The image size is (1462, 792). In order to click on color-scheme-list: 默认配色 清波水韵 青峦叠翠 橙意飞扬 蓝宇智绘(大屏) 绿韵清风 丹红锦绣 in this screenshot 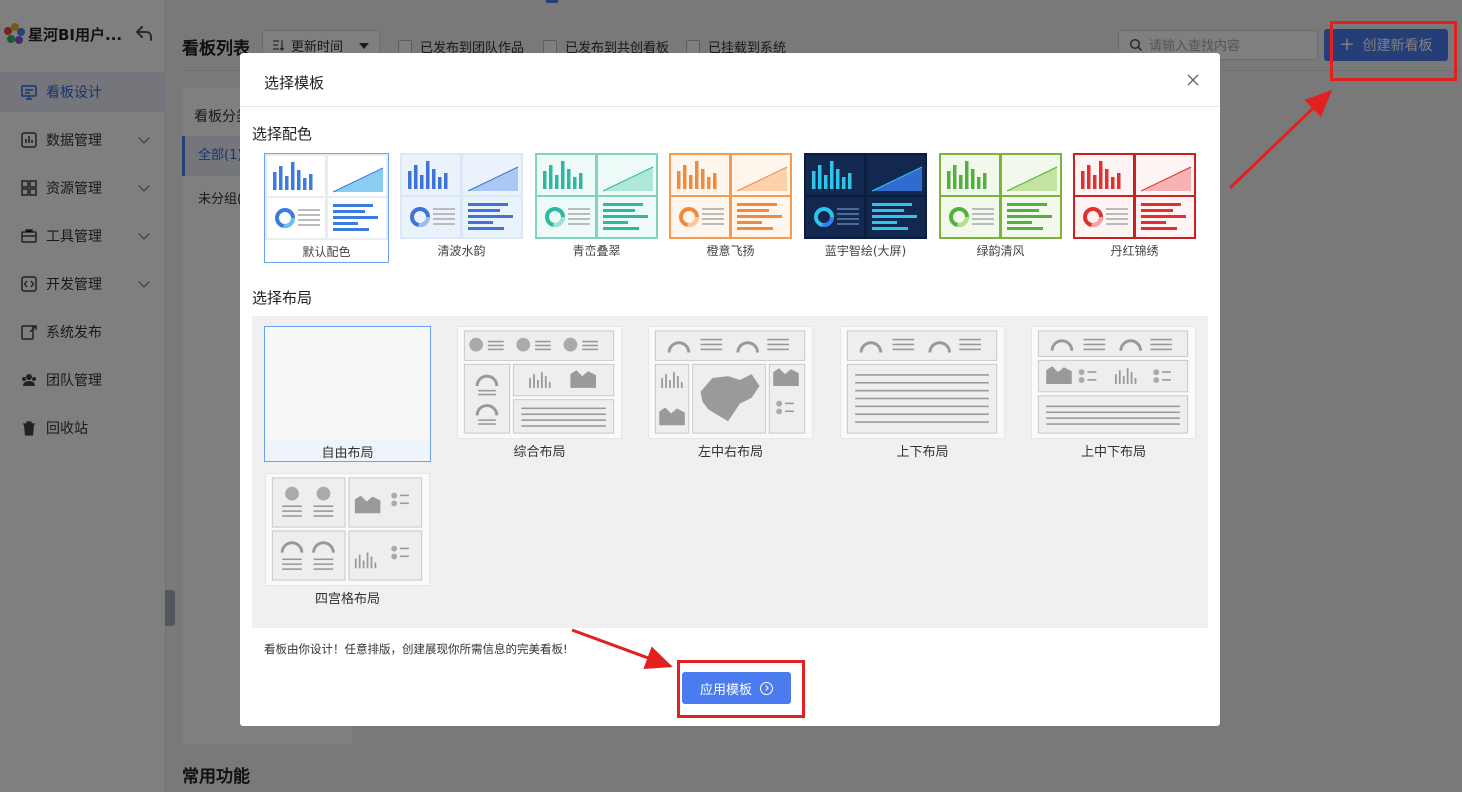, I will do `click(734, 208)`.